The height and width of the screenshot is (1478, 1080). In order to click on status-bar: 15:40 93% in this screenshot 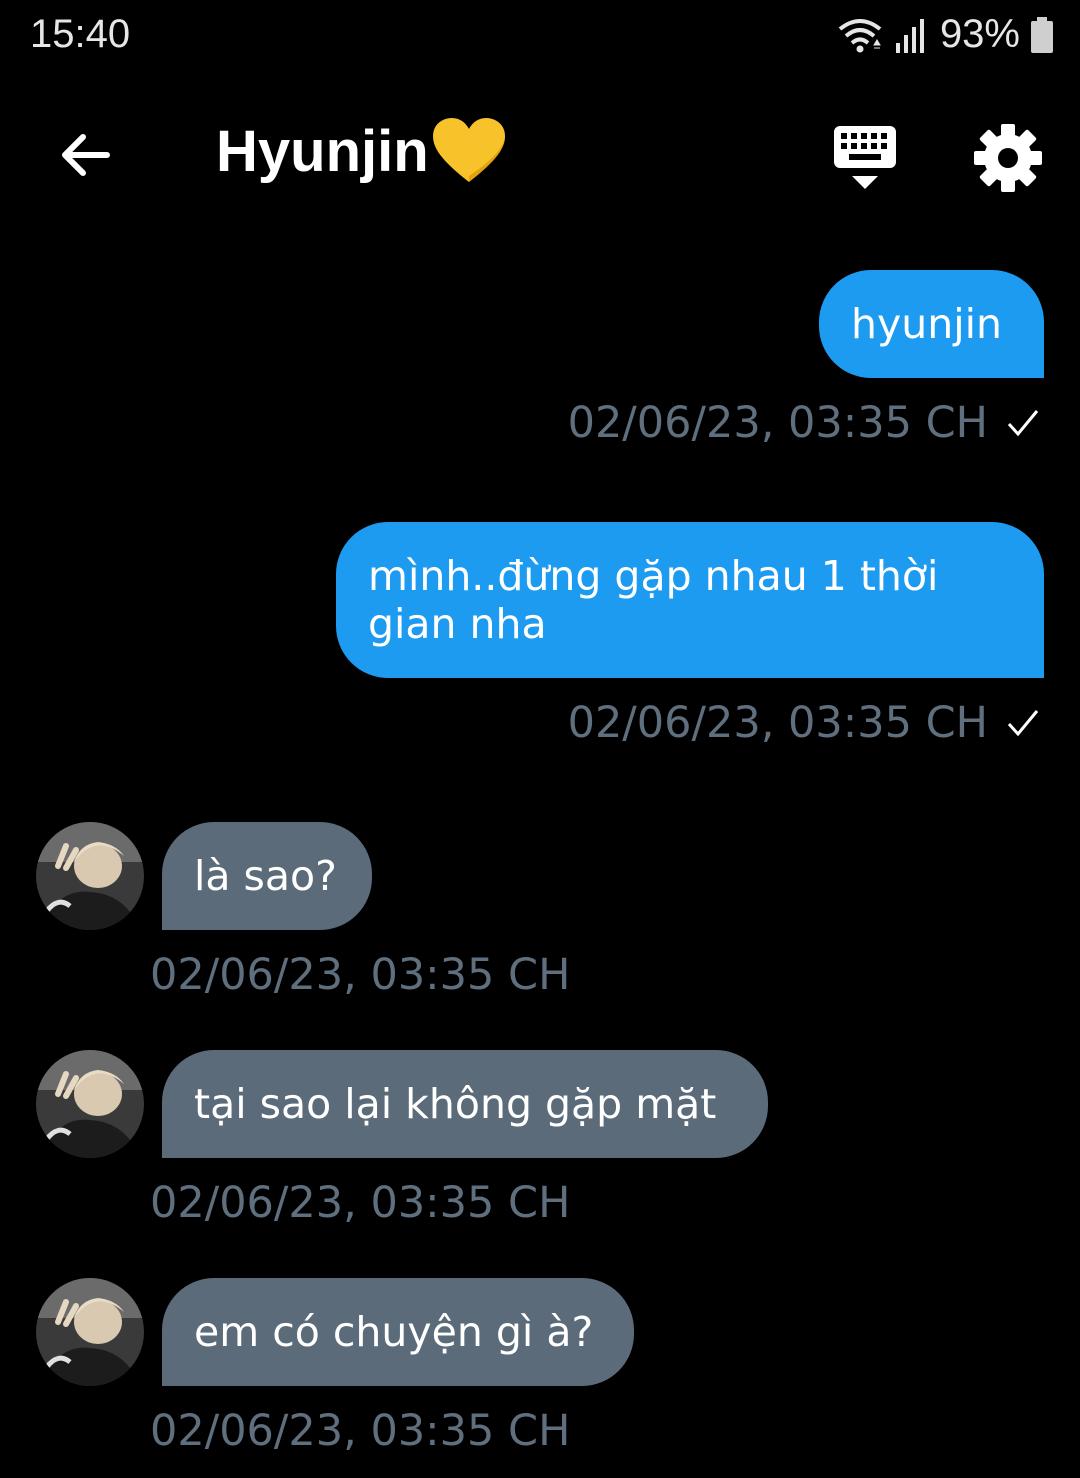, I will do `click(540, 38)`.